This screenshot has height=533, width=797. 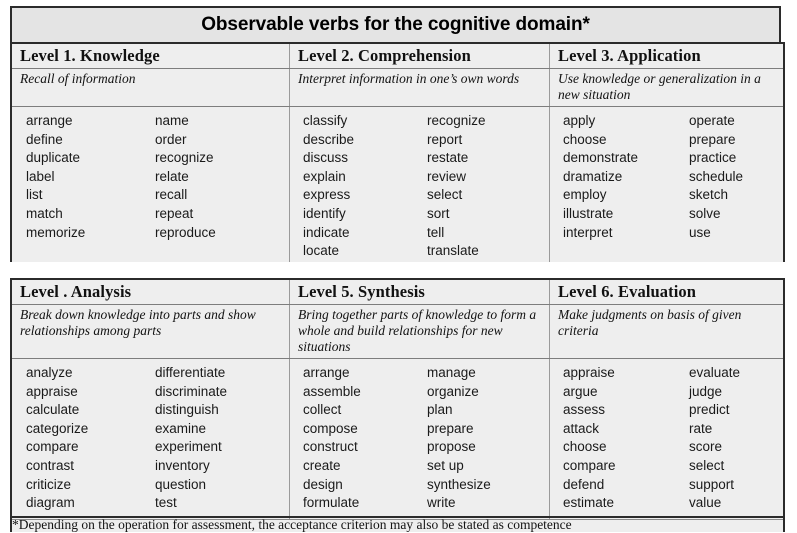 I want to click on verb-item: solve, so click(x=705, y=213).